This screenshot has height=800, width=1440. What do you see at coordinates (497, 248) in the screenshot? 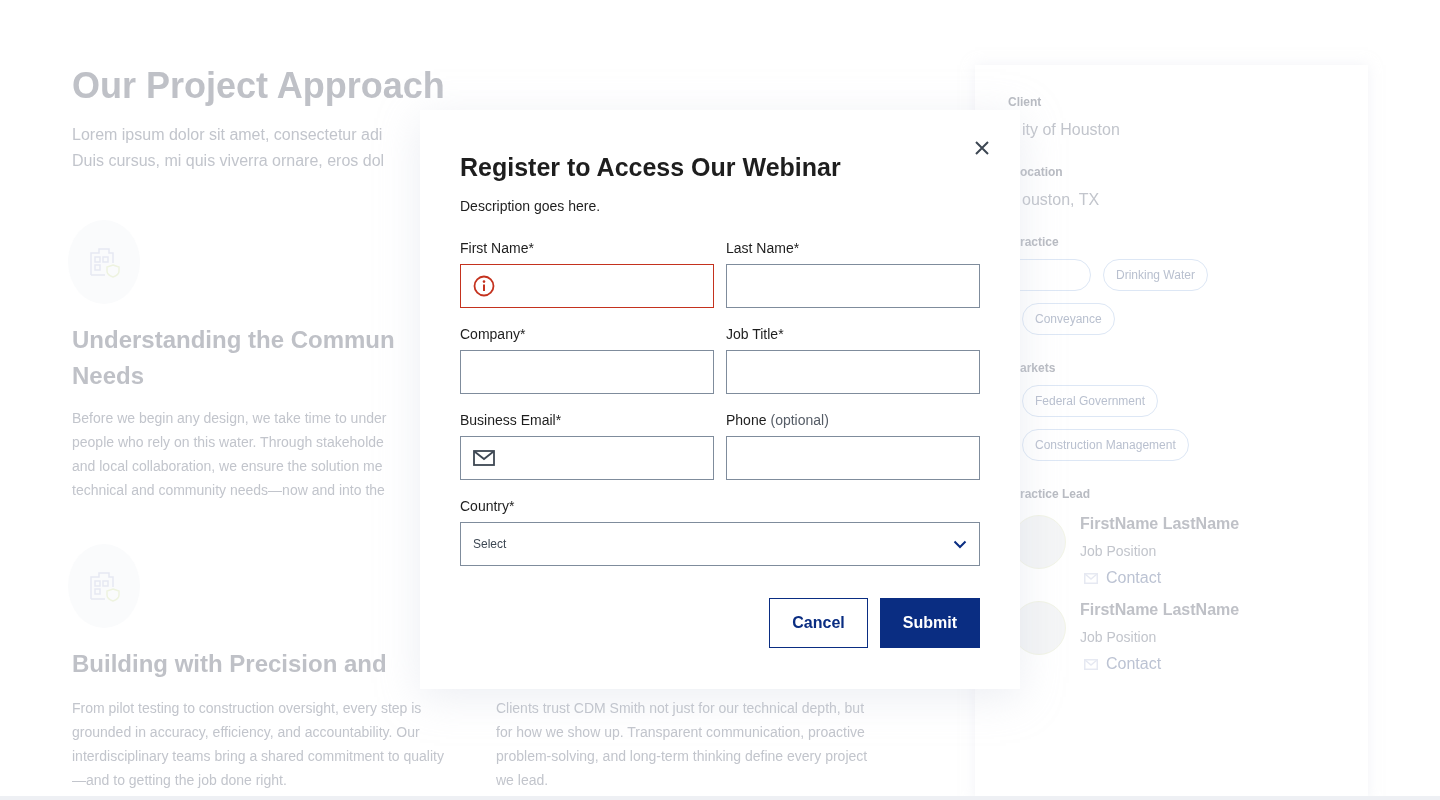
I see `field-label: First Name*` at bounding box center [497, 248].